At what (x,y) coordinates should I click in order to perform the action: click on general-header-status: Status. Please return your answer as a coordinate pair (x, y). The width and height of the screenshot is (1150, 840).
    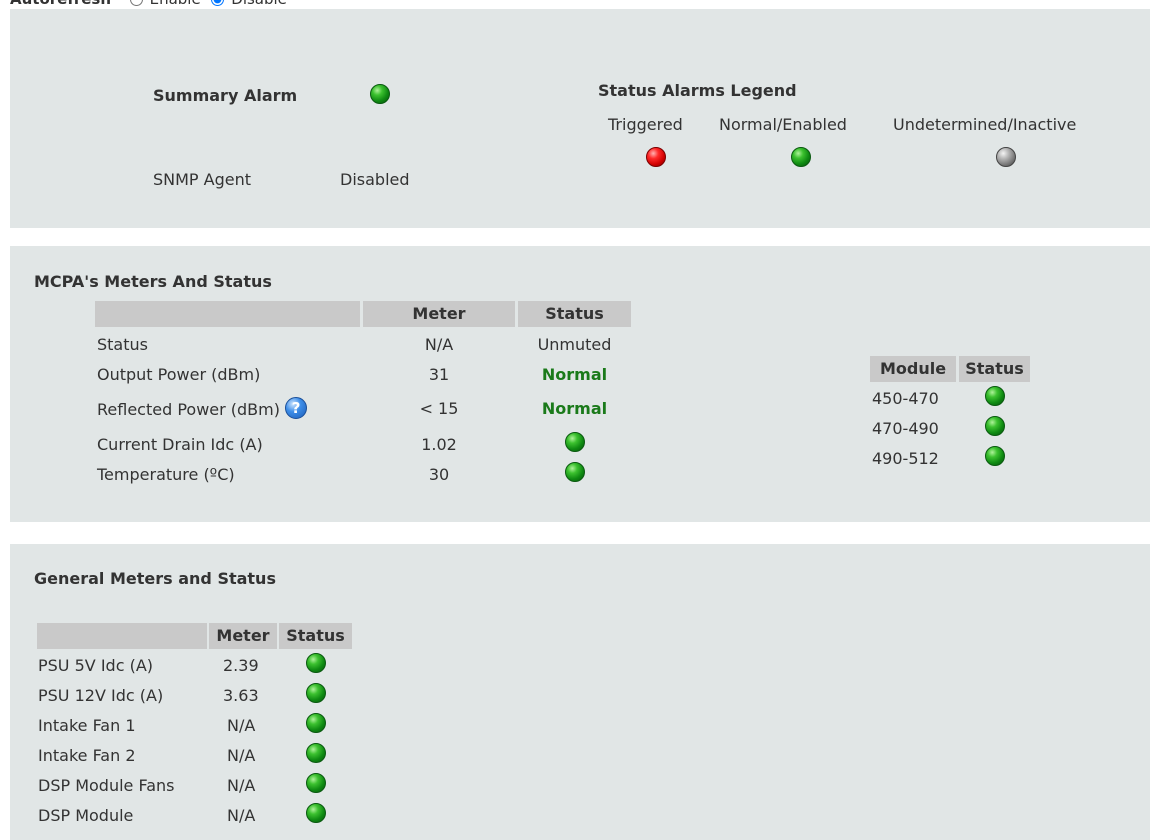
    Looking at the image, I should click on (315, 635).